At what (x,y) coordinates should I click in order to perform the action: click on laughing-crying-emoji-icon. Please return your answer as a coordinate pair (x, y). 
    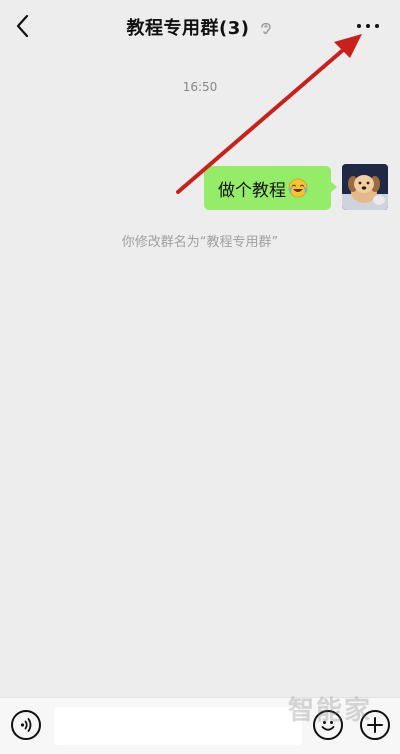
    Looking at the image, I should click on (298, 188).